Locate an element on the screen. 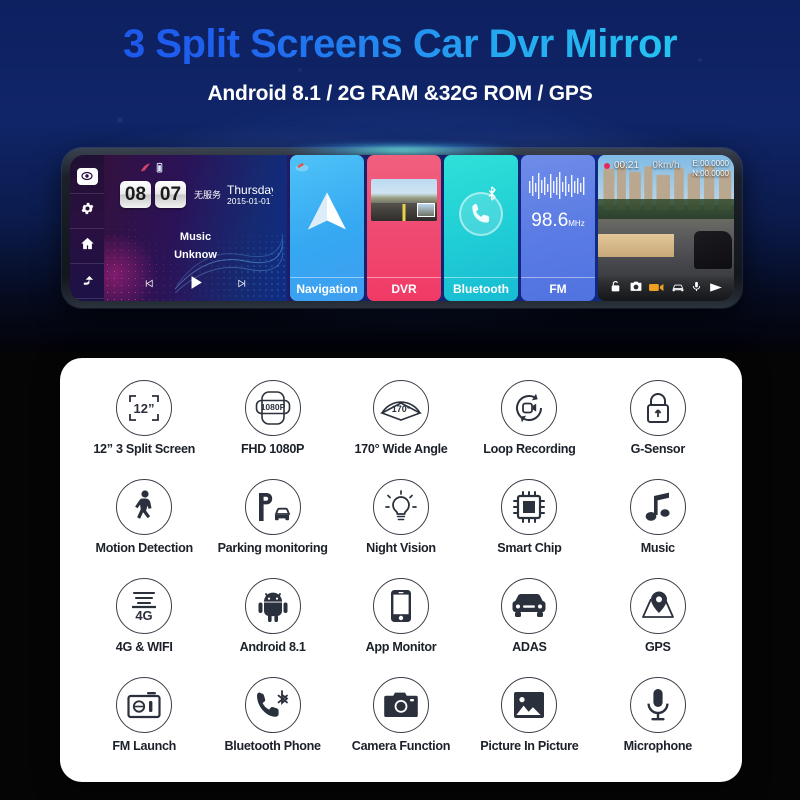 The width and height of the screenshot is (800, 800). parking-car-icon is located at coordinates (272, 507).